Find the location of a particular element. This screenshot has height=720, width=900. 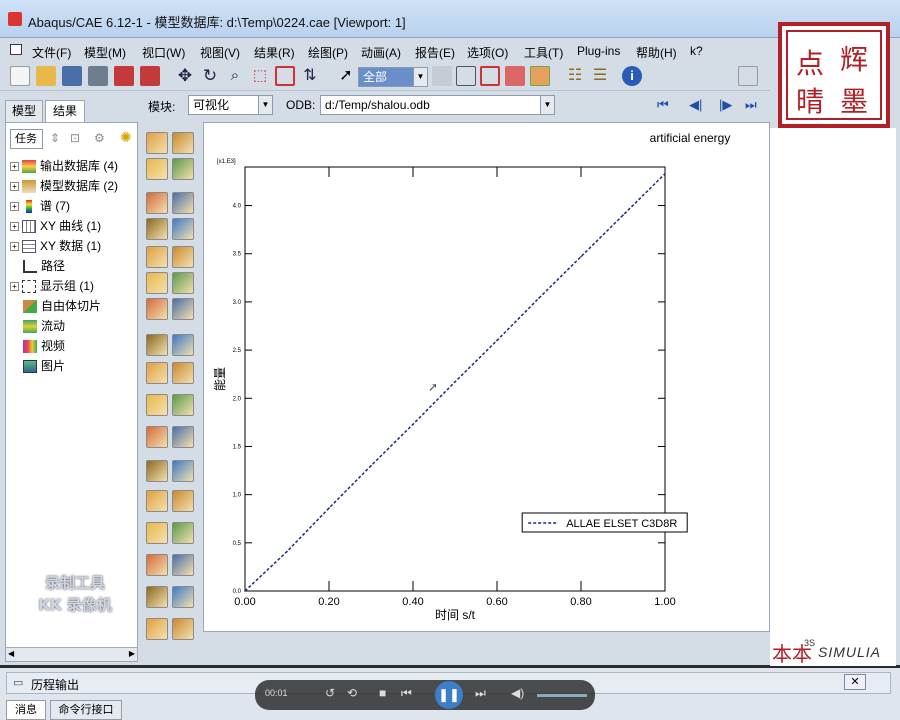

lightbulb-icon: ✺ is located at coordinates (126, 137).